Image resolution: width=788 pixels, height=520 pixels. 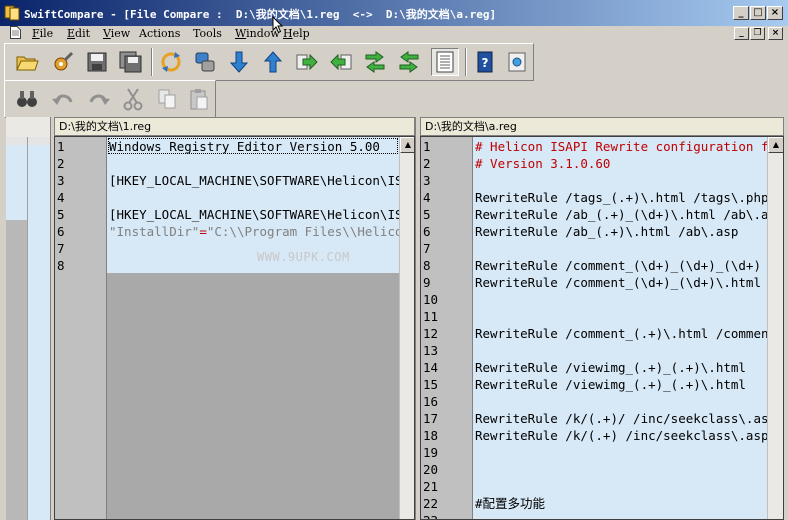 I want to click on right-line-text: RewriteRule /ab_(.+)\.html /ab\.asp, so click(x=607, y=231).